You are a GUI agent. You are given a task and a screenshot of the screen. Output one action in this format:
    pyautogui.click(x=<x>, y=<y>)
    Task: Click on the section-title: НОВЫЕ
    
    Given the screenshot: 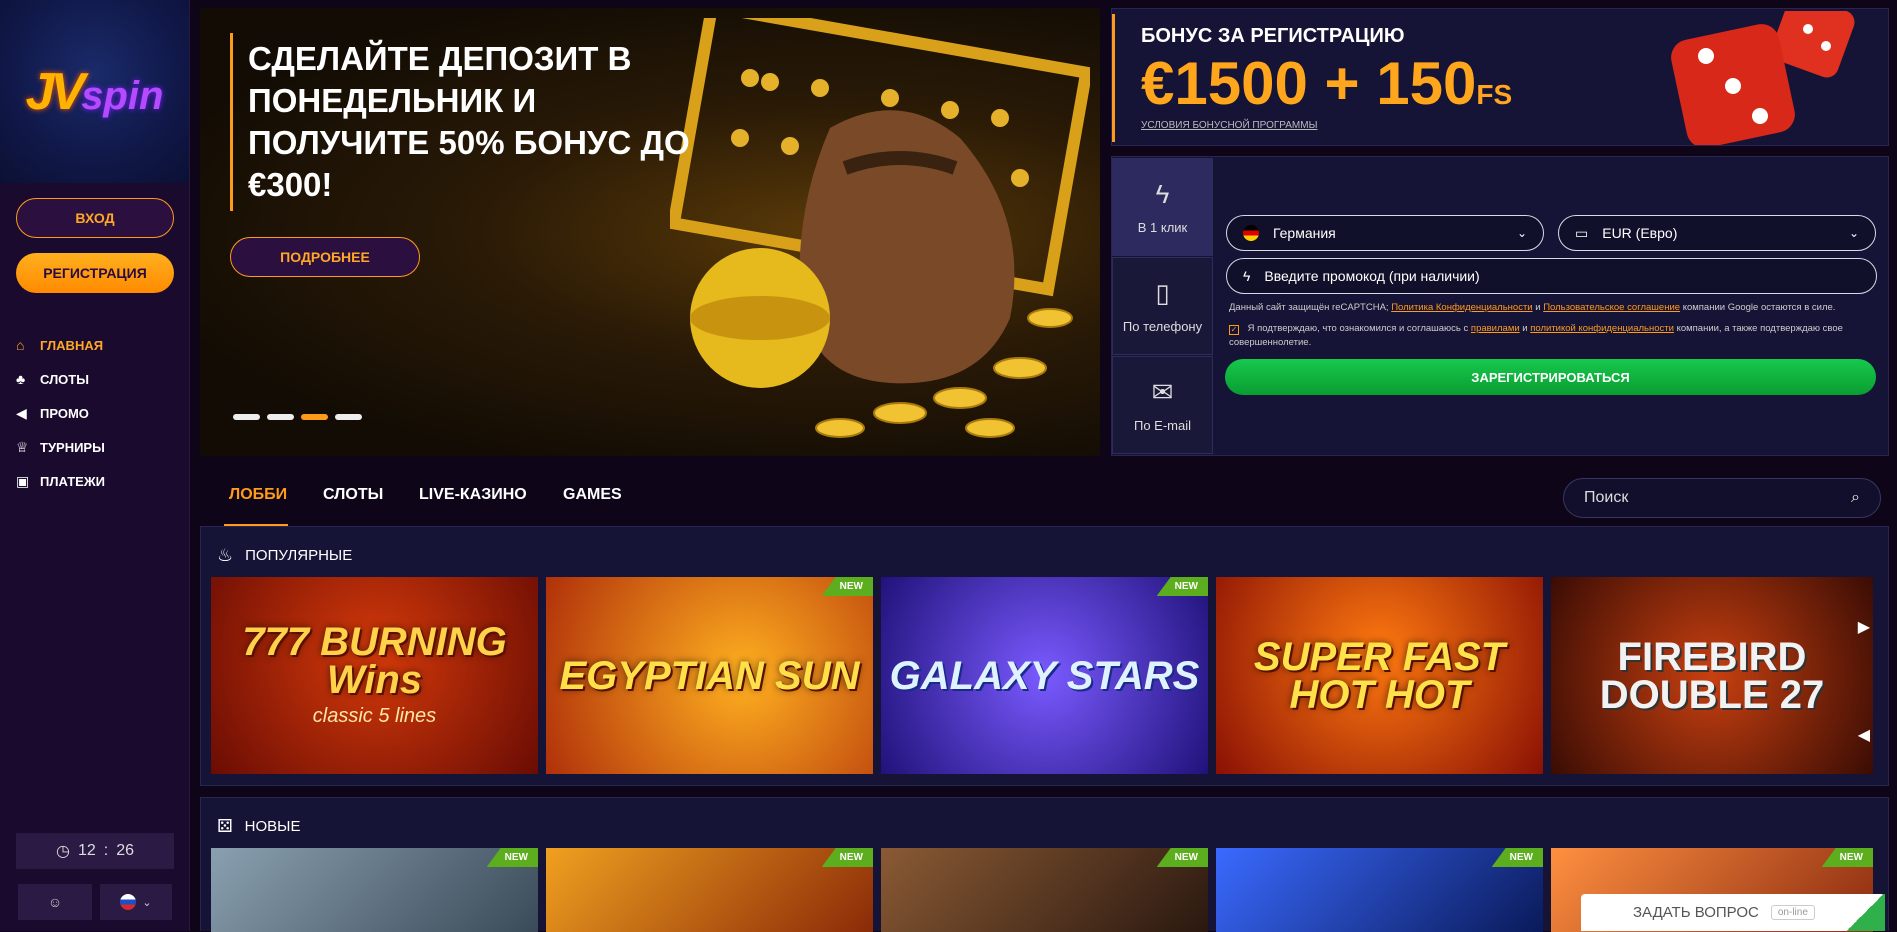 What is the action you would take?
    pyautogui.click(x=272, y=826)
    